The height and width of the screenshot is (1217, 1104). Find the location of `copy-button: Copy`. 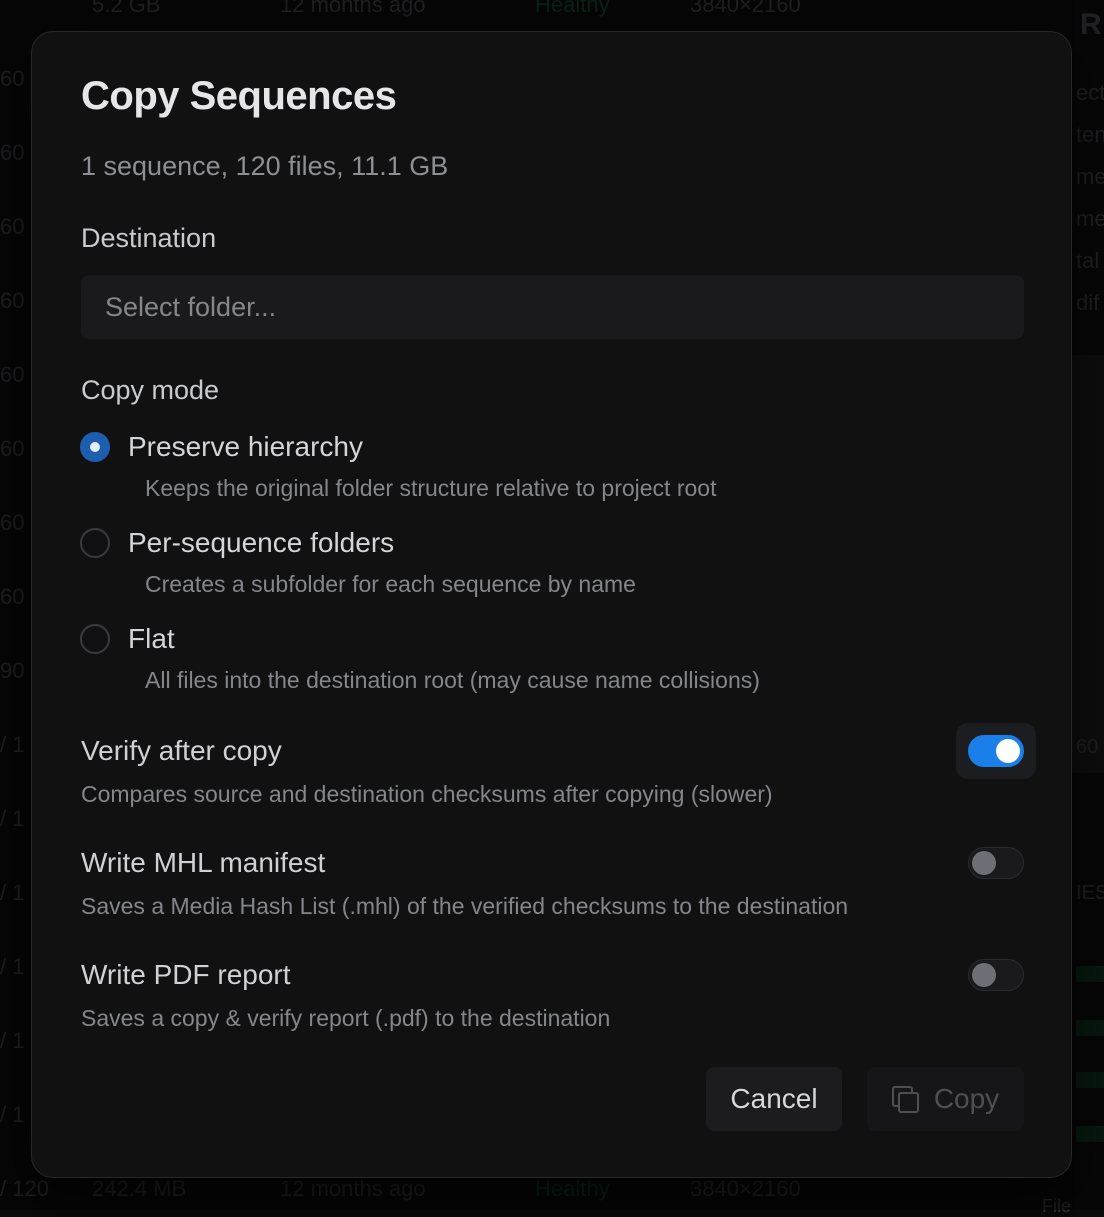

copy-button: Copy is located at coordinates (945, 1099).